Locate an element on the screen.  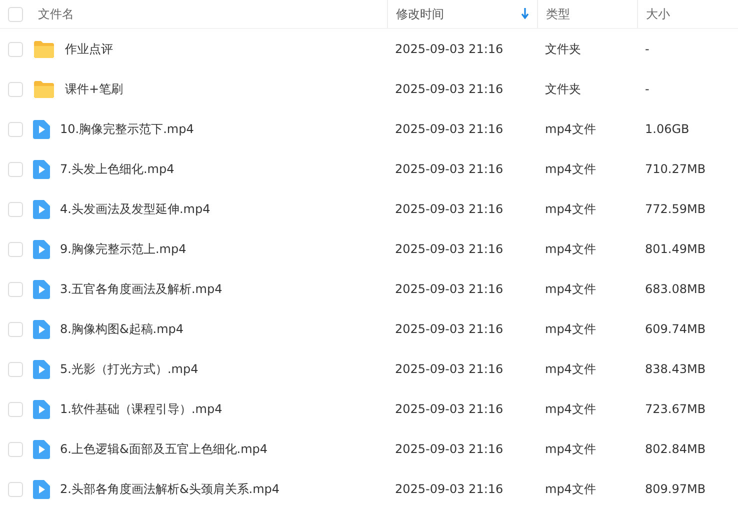
file-name: 2.头部各角度画法解析&头颈肩关系.mp4 is located at coordinates (170, 489).